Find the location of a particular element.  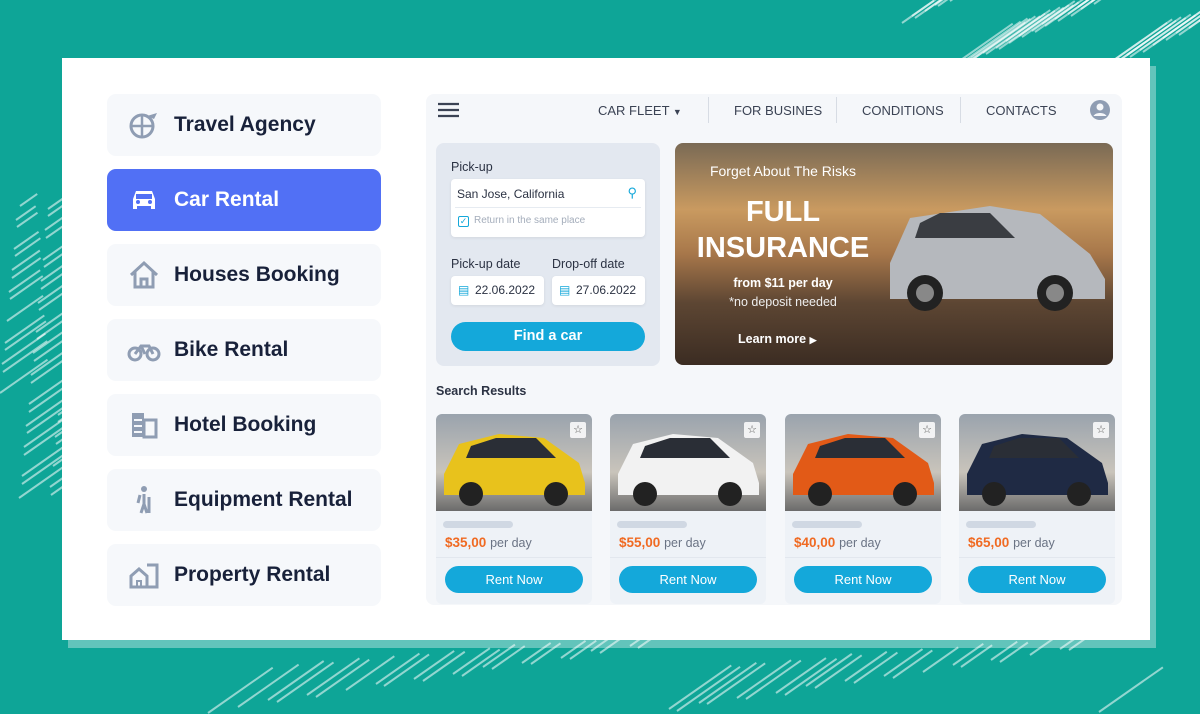

dropoff-date-input: ▤ 27.06.2022 is located at coordinates (598, 290).